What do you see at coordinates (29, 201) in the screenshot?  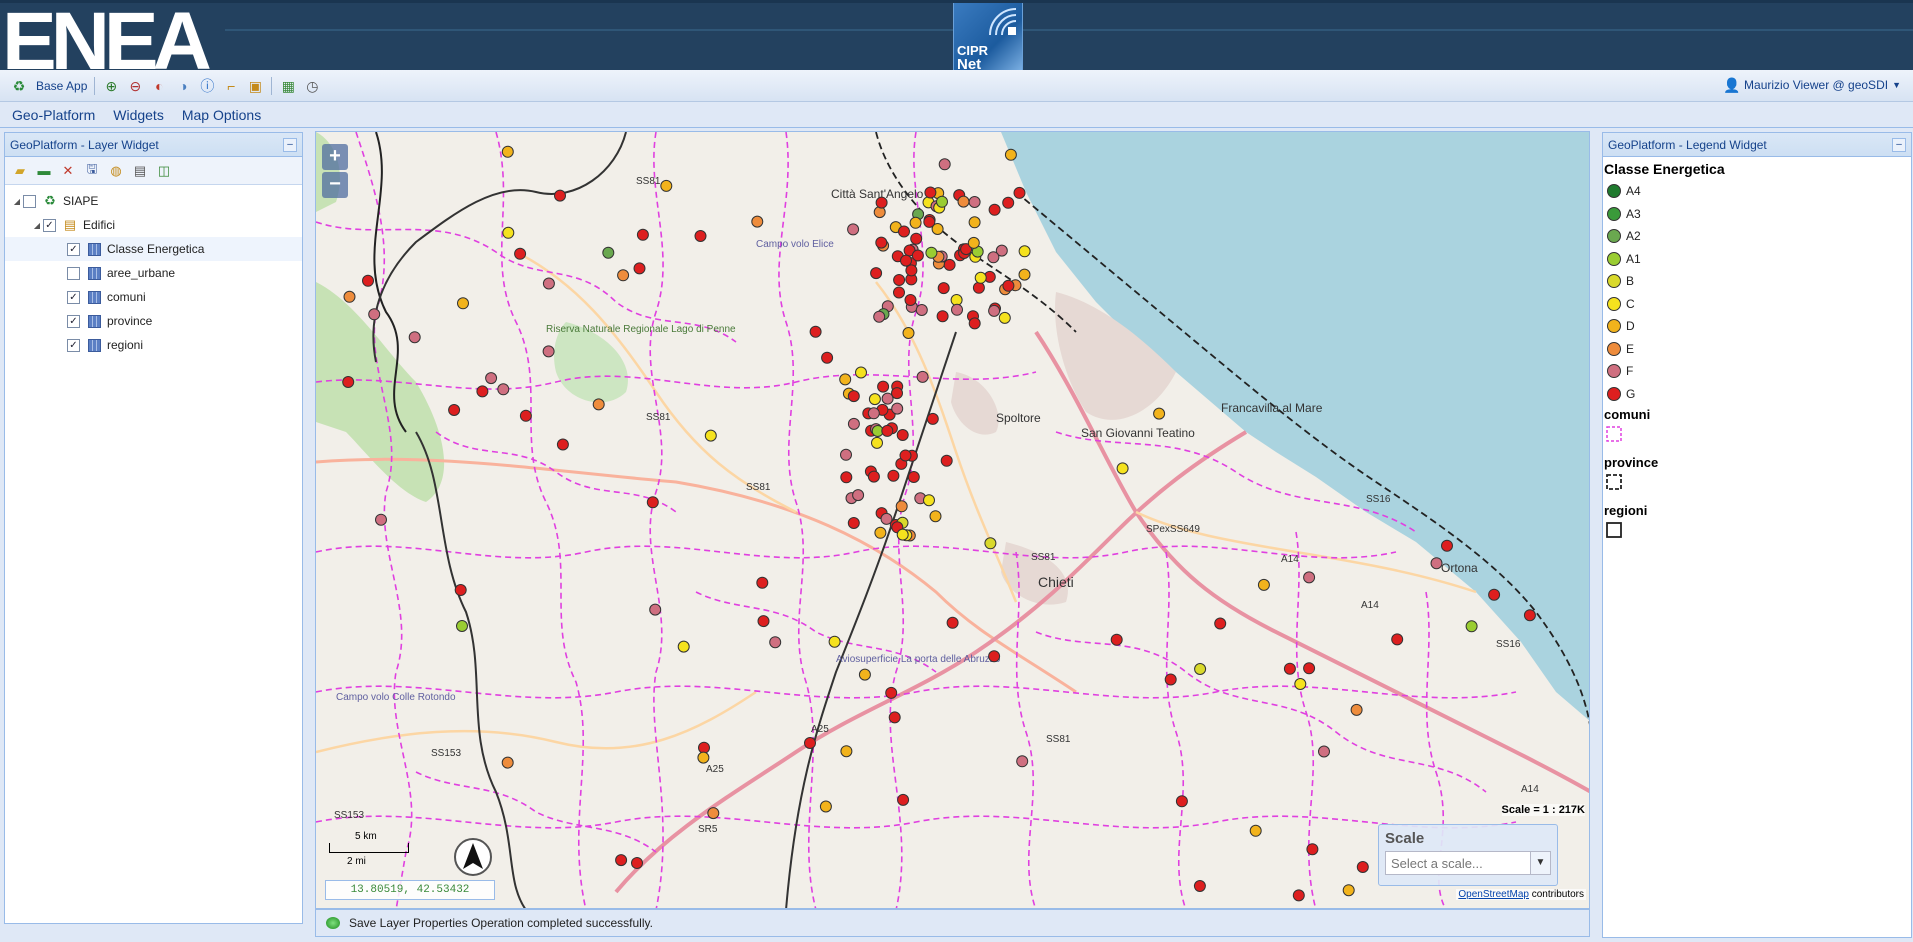 I see `layer-checkbox` at bounding box center [29, 201].